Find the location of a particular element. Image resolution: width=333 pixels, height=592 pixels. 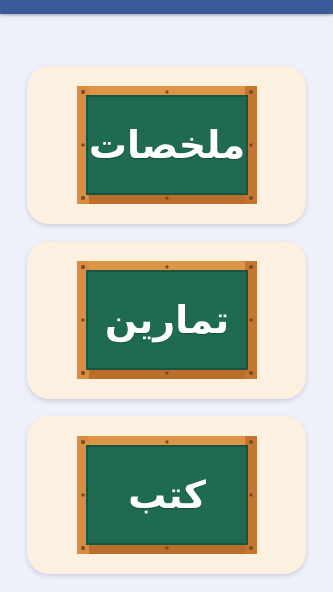

chalkboard-icon: ملخصات is located at coordinates (167, 145).